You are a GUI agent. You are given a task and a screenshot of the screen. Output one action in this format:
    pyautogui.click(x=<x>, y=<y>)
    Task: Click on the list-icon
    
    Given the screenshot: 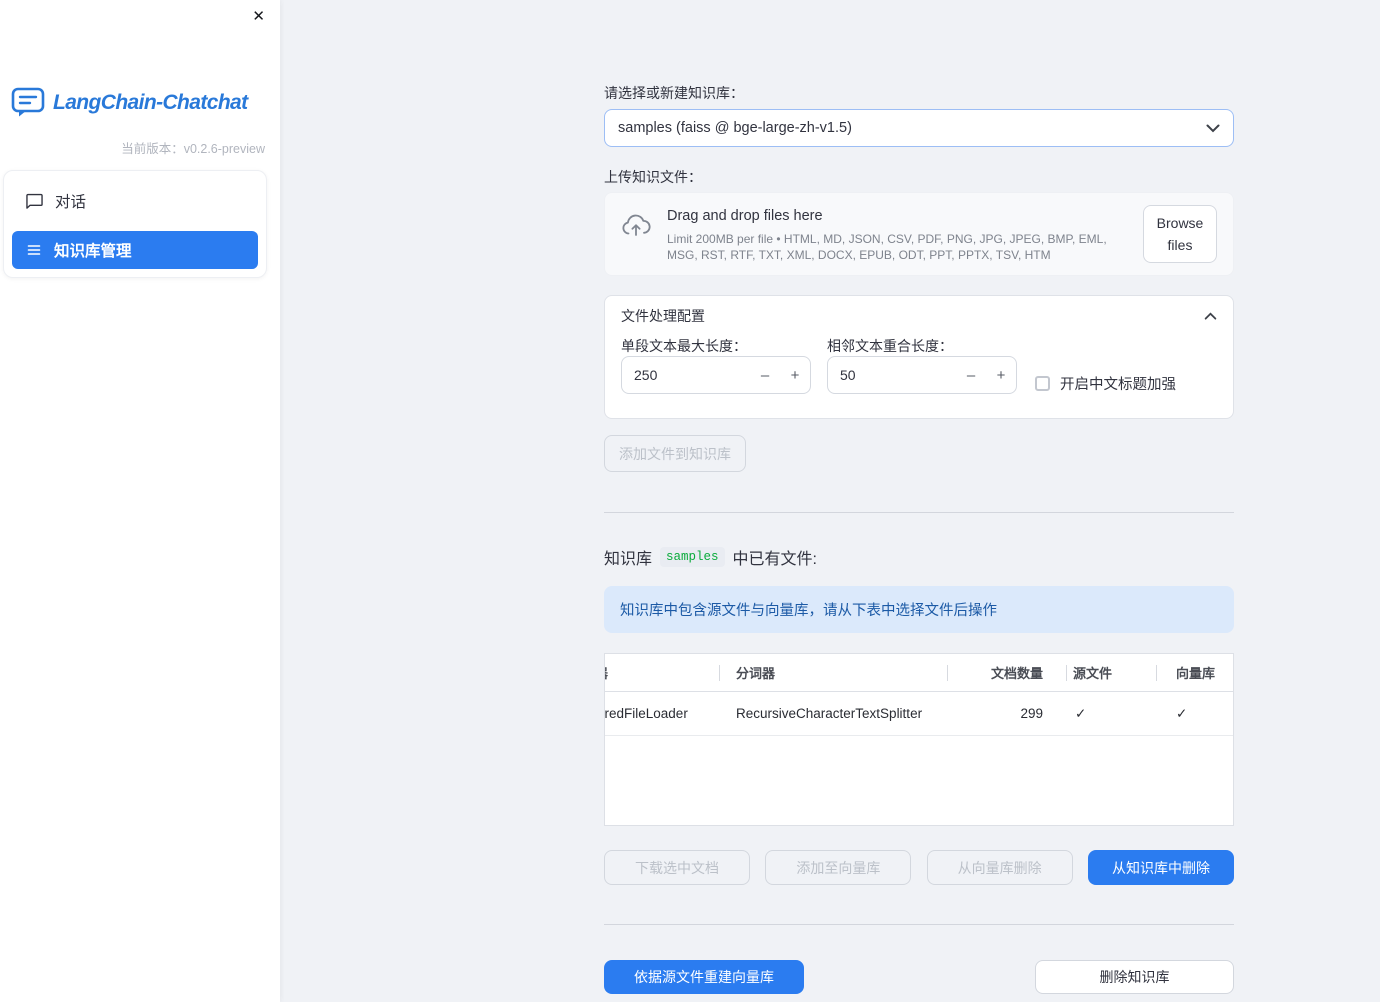 What is the action you would take?
    pyautogui.click(x=34, y=250)
    